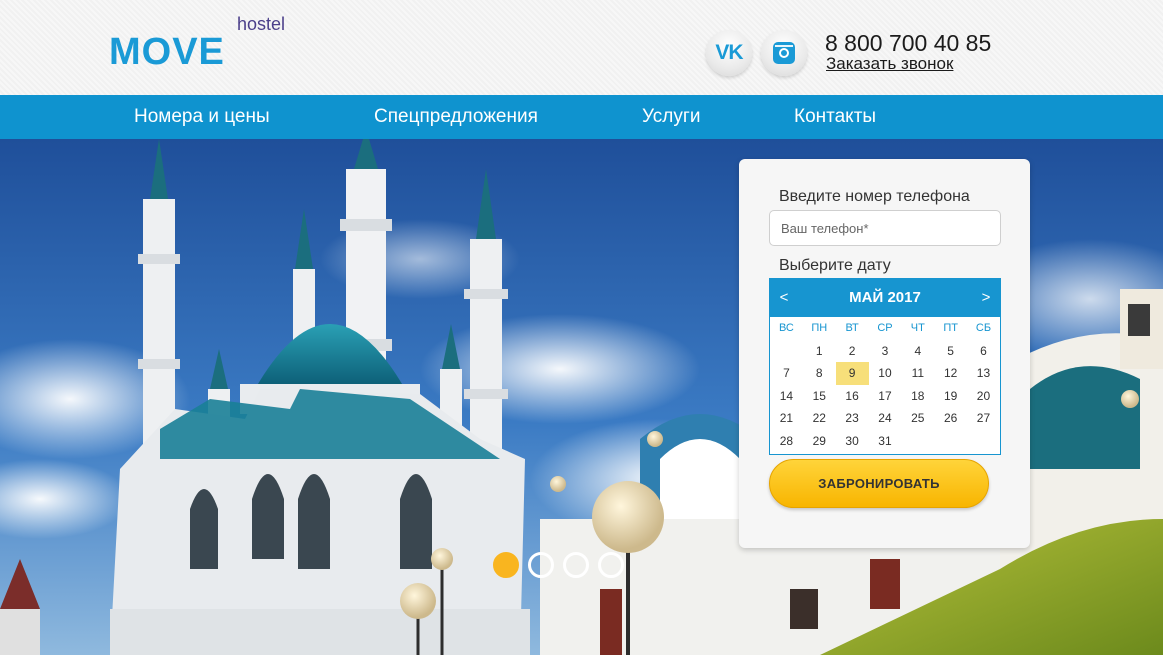  What do you see at coordinates (852, 328) in the screenshot?
I see `calendar-weekday: ВТ` at bounding box center [852, 328].